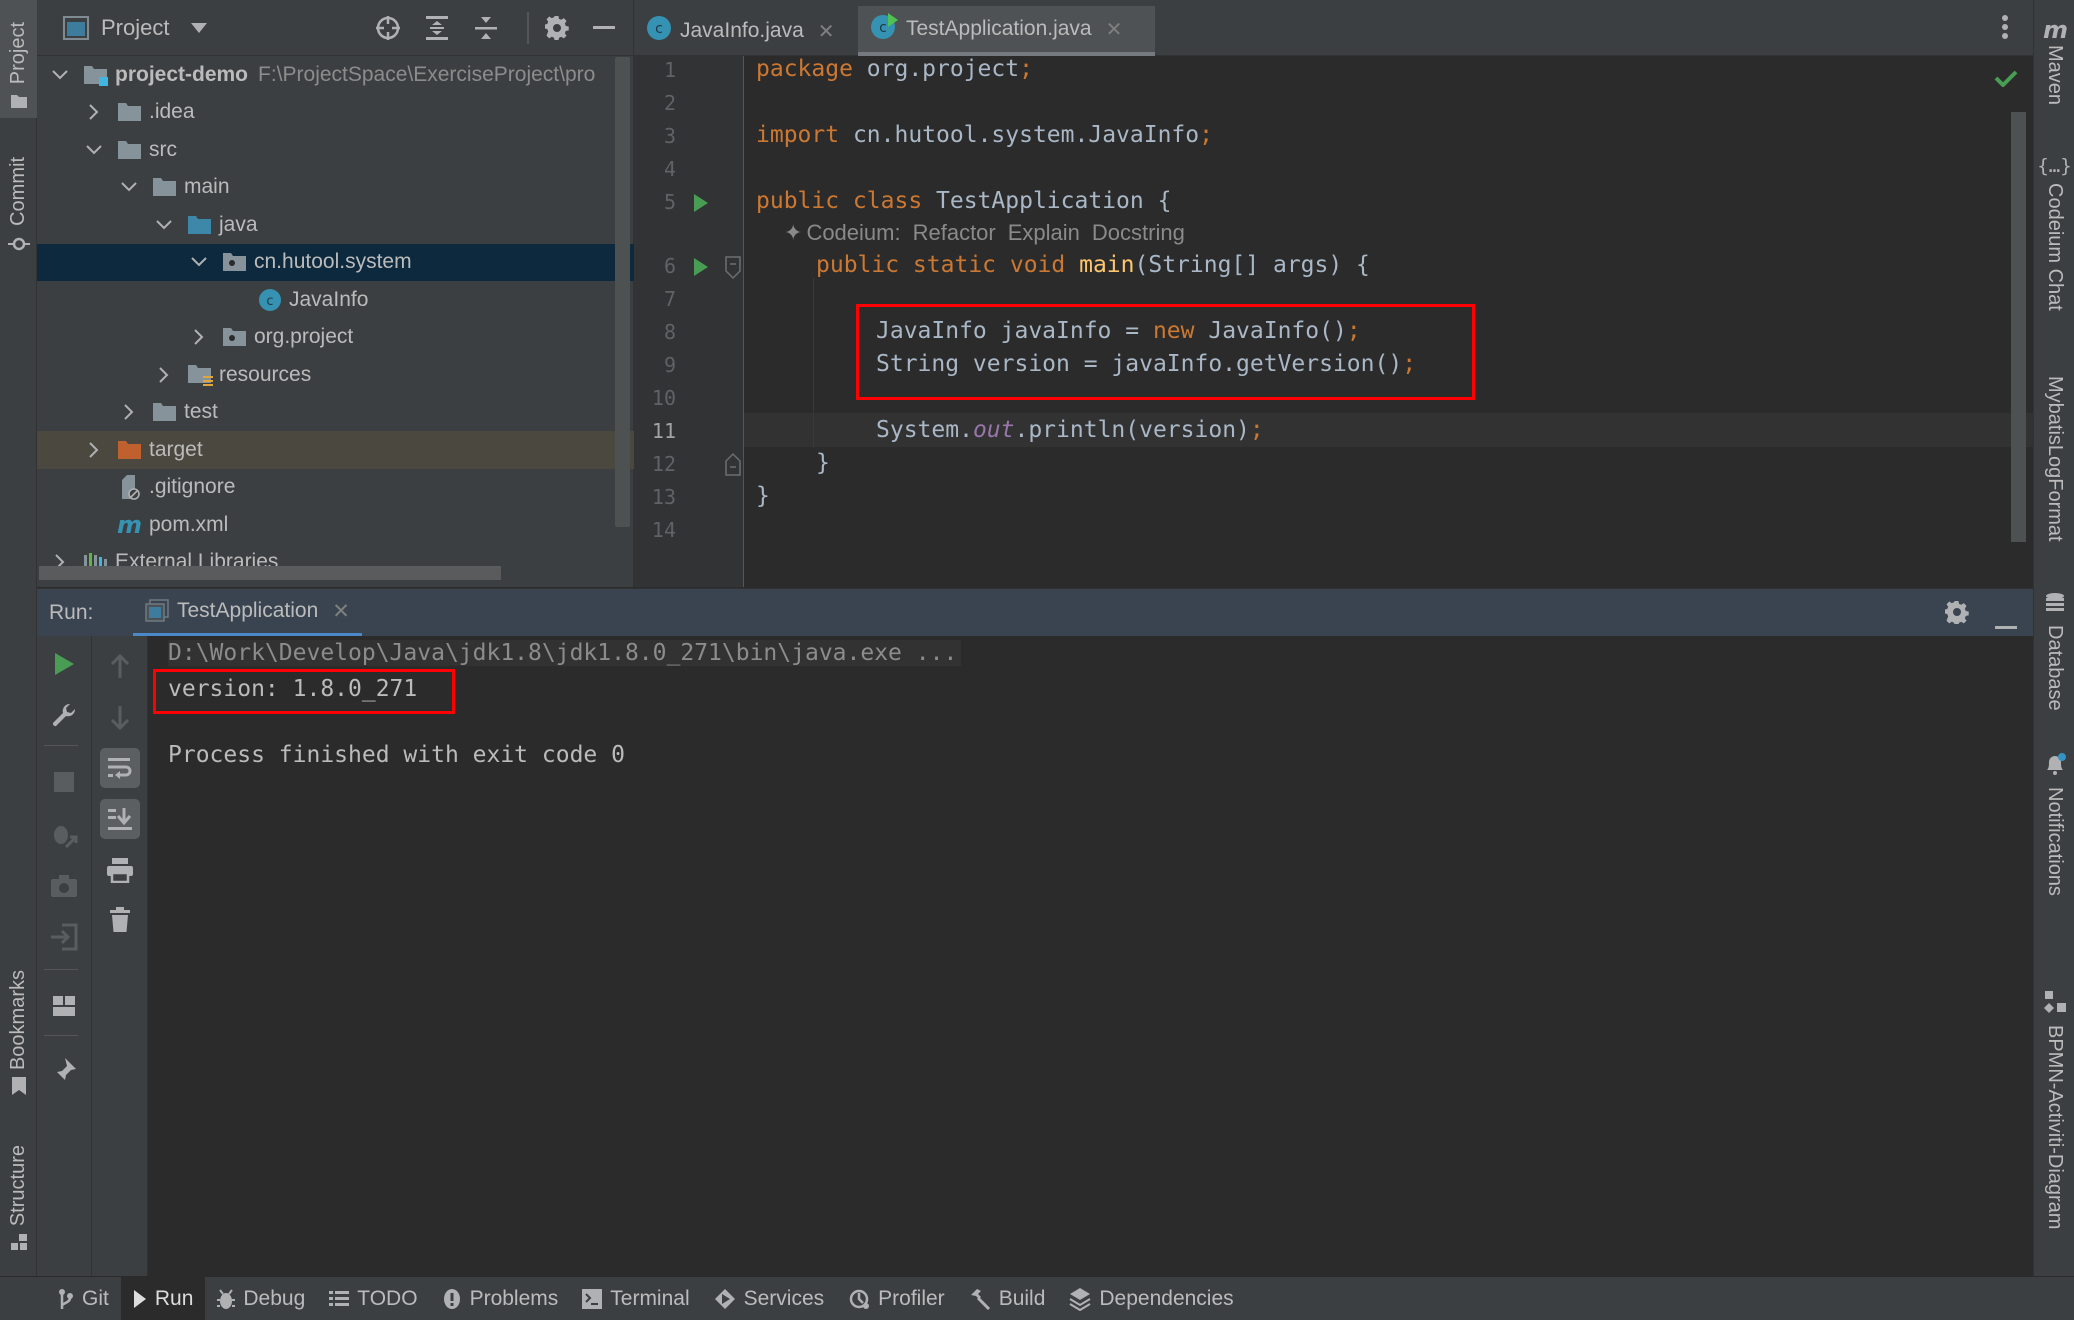  Describe the element at coordinates (592, 1298) in the screenshot. I see `terminal-icon` at that location.